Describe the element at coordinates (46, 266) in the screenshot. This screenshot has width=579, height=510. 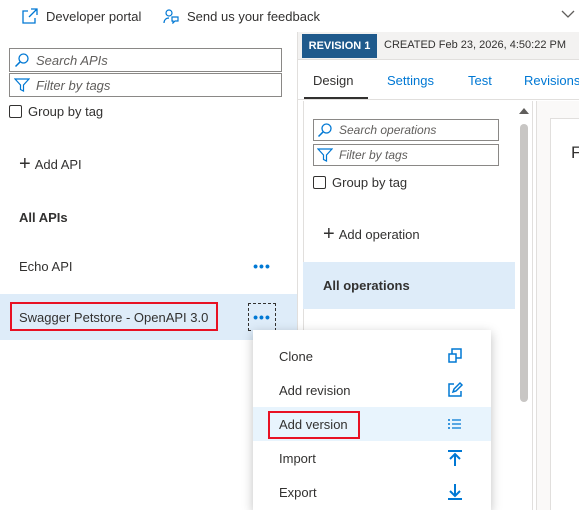
I see `api-name: Echo API` at that location.